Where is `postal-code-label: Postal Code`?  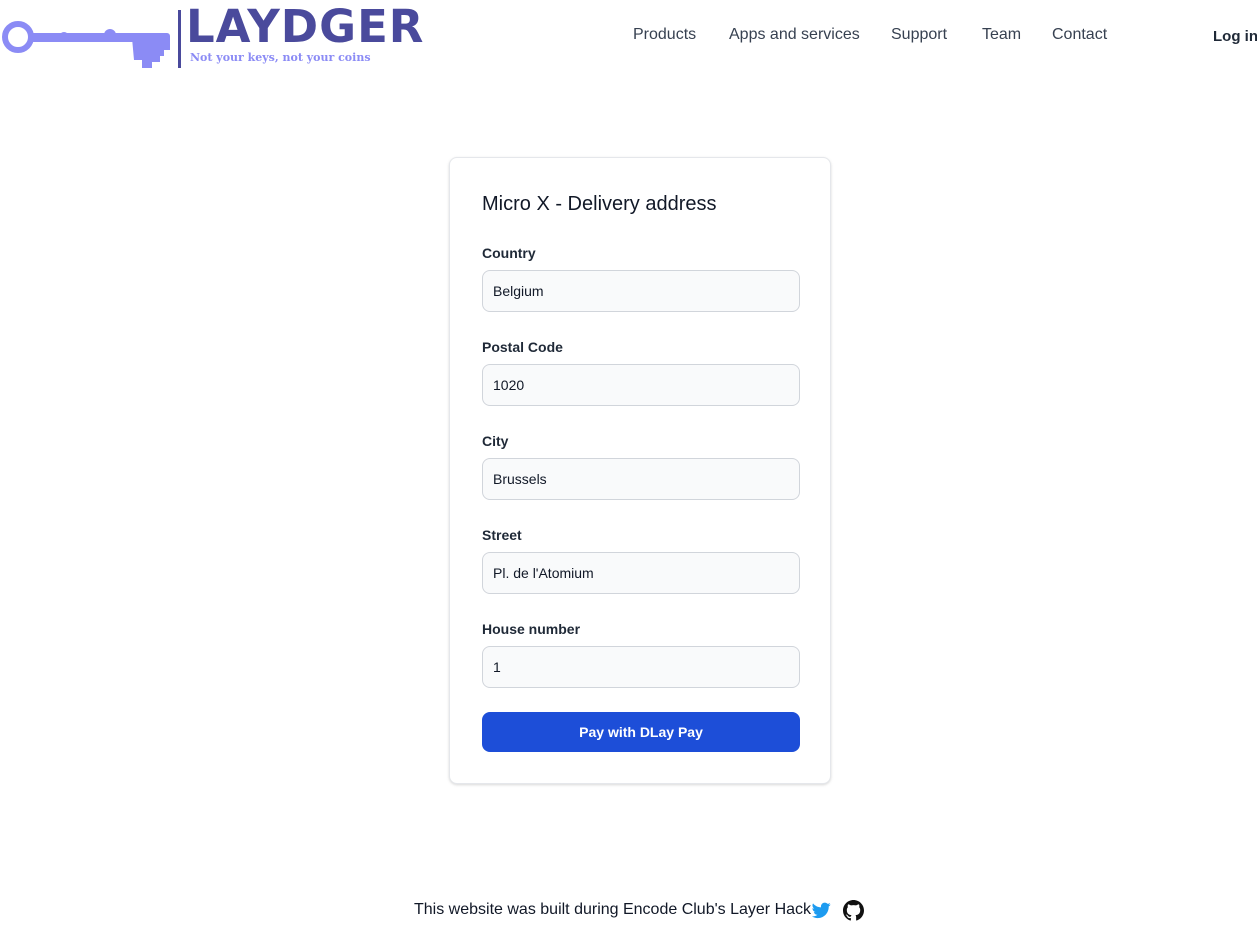
postal-code-label: Postal Code is located at coordinates (522, 347).